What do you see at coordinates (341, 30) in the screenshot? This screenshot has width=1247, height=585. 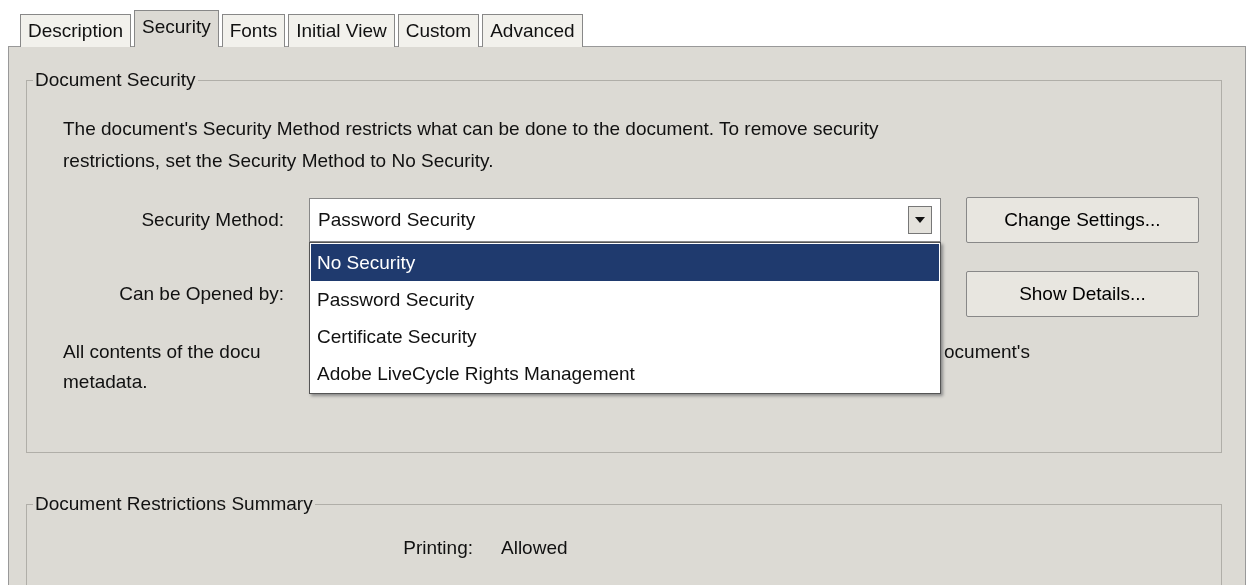 I see `tab: Initial View` at bounding box center [341, 30].